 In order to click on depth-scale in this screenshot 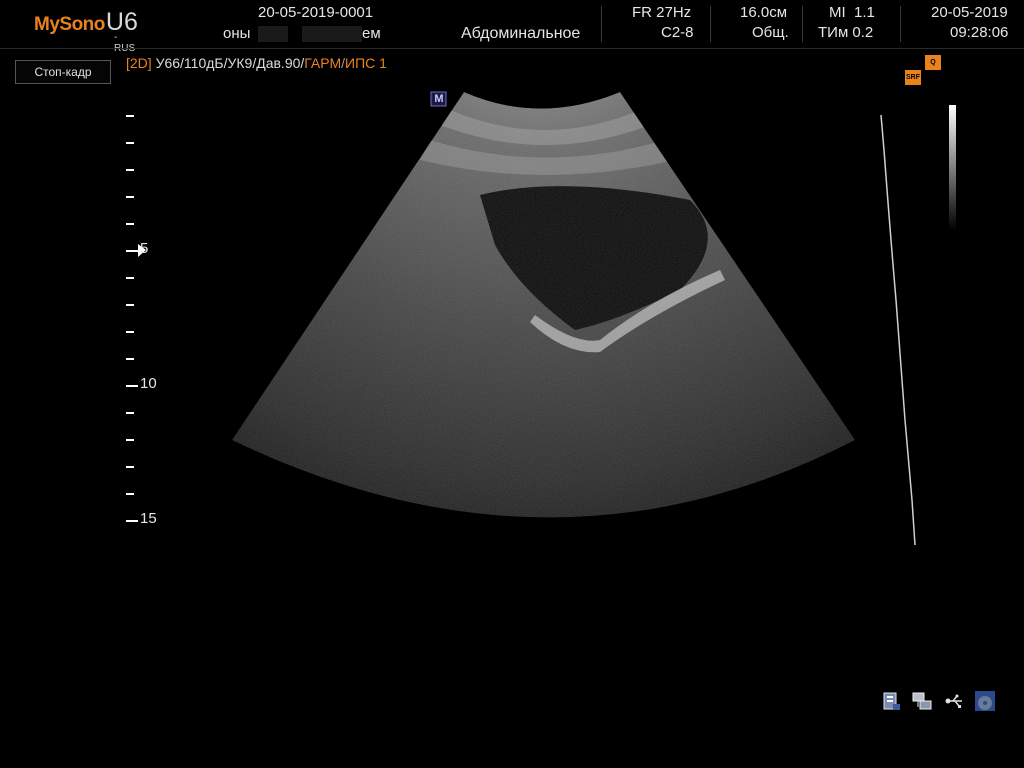, I will do `click(132, 318)`.